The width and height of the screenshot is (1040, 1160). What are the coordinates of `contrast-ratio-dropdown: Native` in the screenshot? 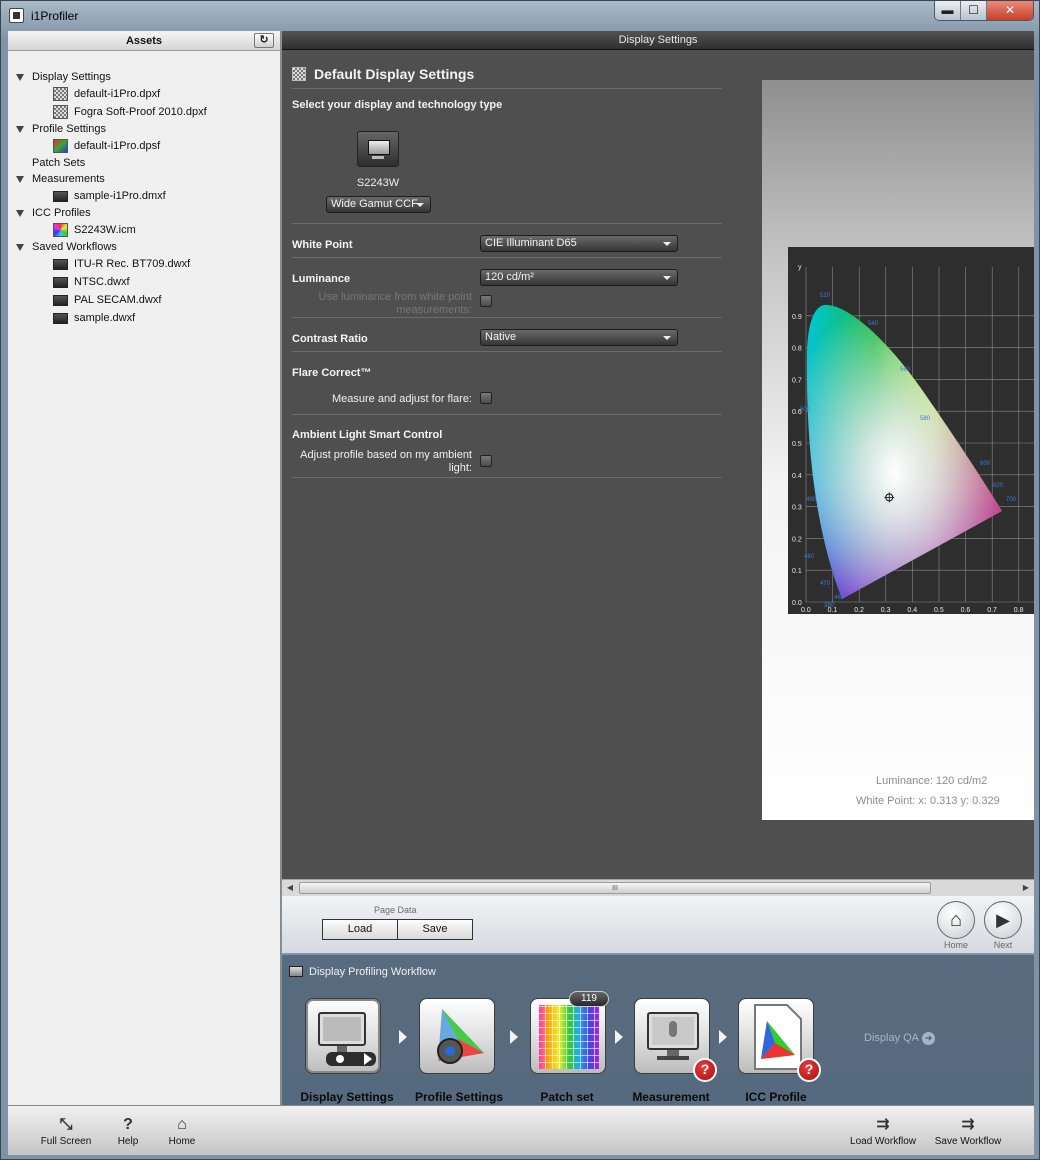 It's located at (579, 337).